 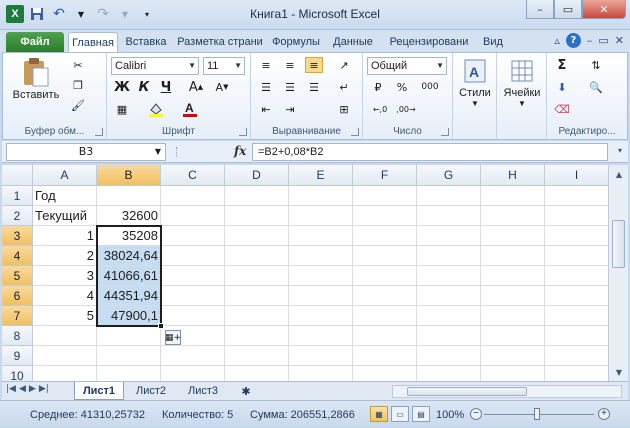 What do you see at coordinates (406, 109) in the screenshot?
I see `decrease-decimal-icon: ,00→` at bounding box center [406, 109].